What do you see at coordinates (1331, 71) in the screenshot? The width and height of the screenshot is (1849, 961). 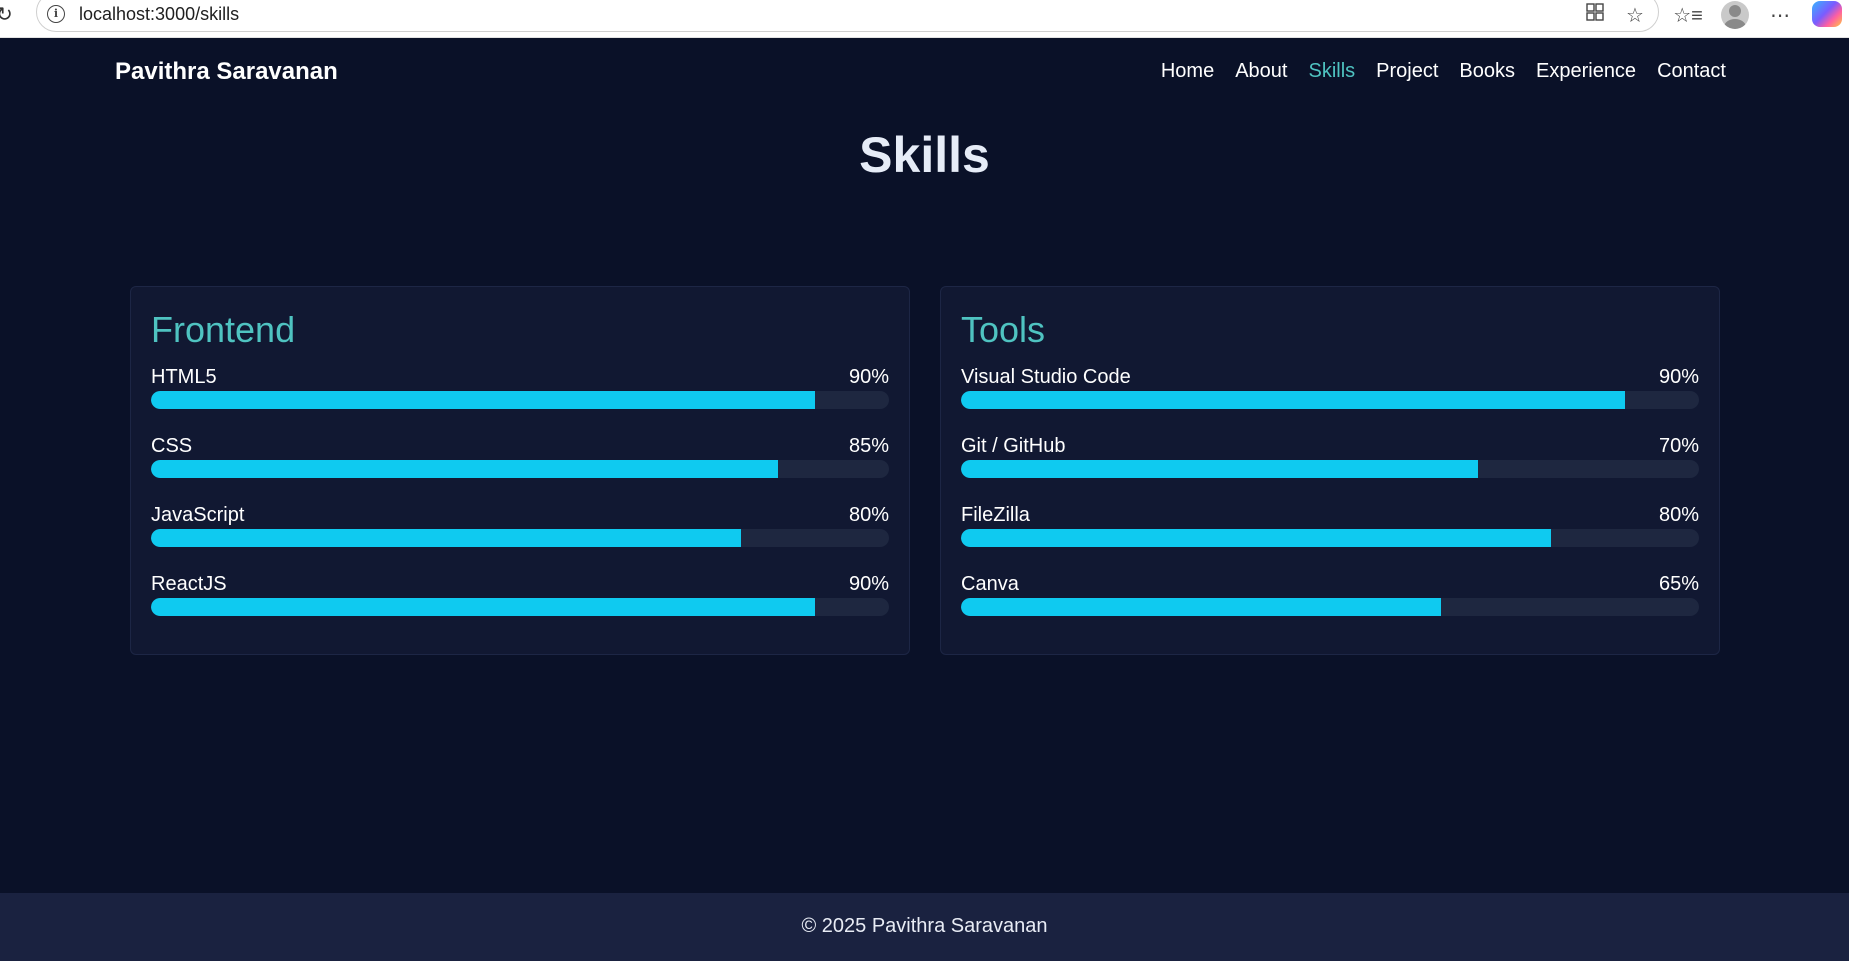 I see `nav-skills: Skills` at bounding box center [1331, 71].